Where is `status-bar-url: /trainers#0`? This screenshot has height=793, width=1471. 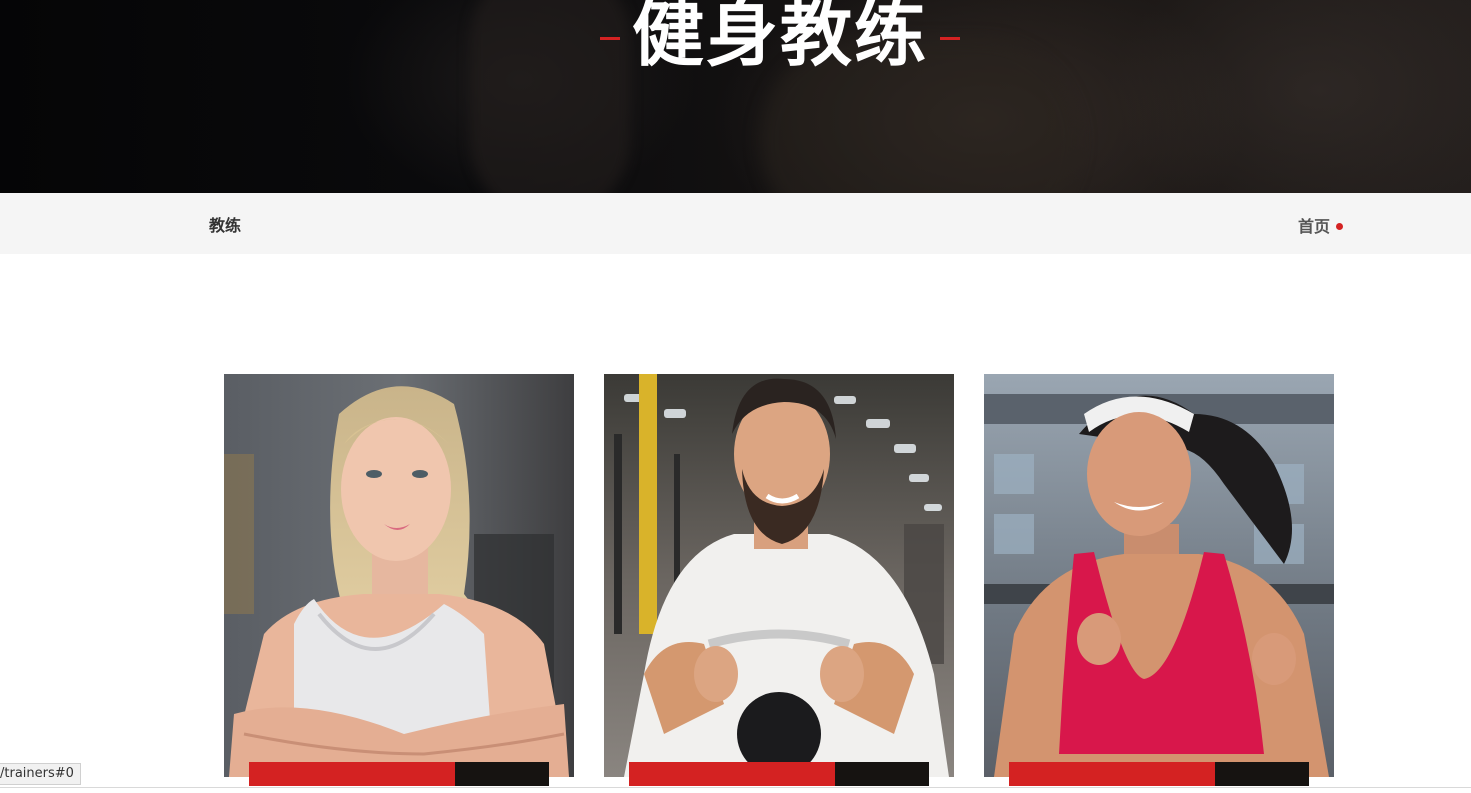
status-bar-url: /trainers#0 is located at coordinates (40, 774).